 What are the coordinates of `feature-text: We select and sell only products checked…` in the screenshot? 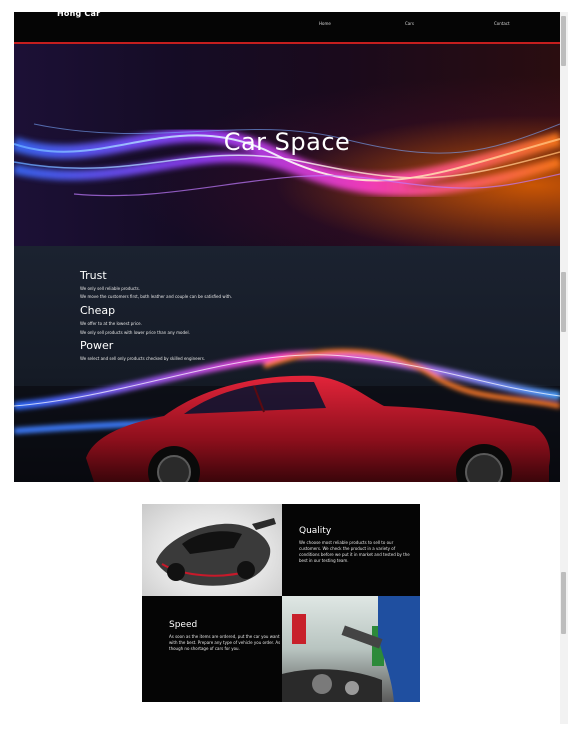 It's located at (143, 358).